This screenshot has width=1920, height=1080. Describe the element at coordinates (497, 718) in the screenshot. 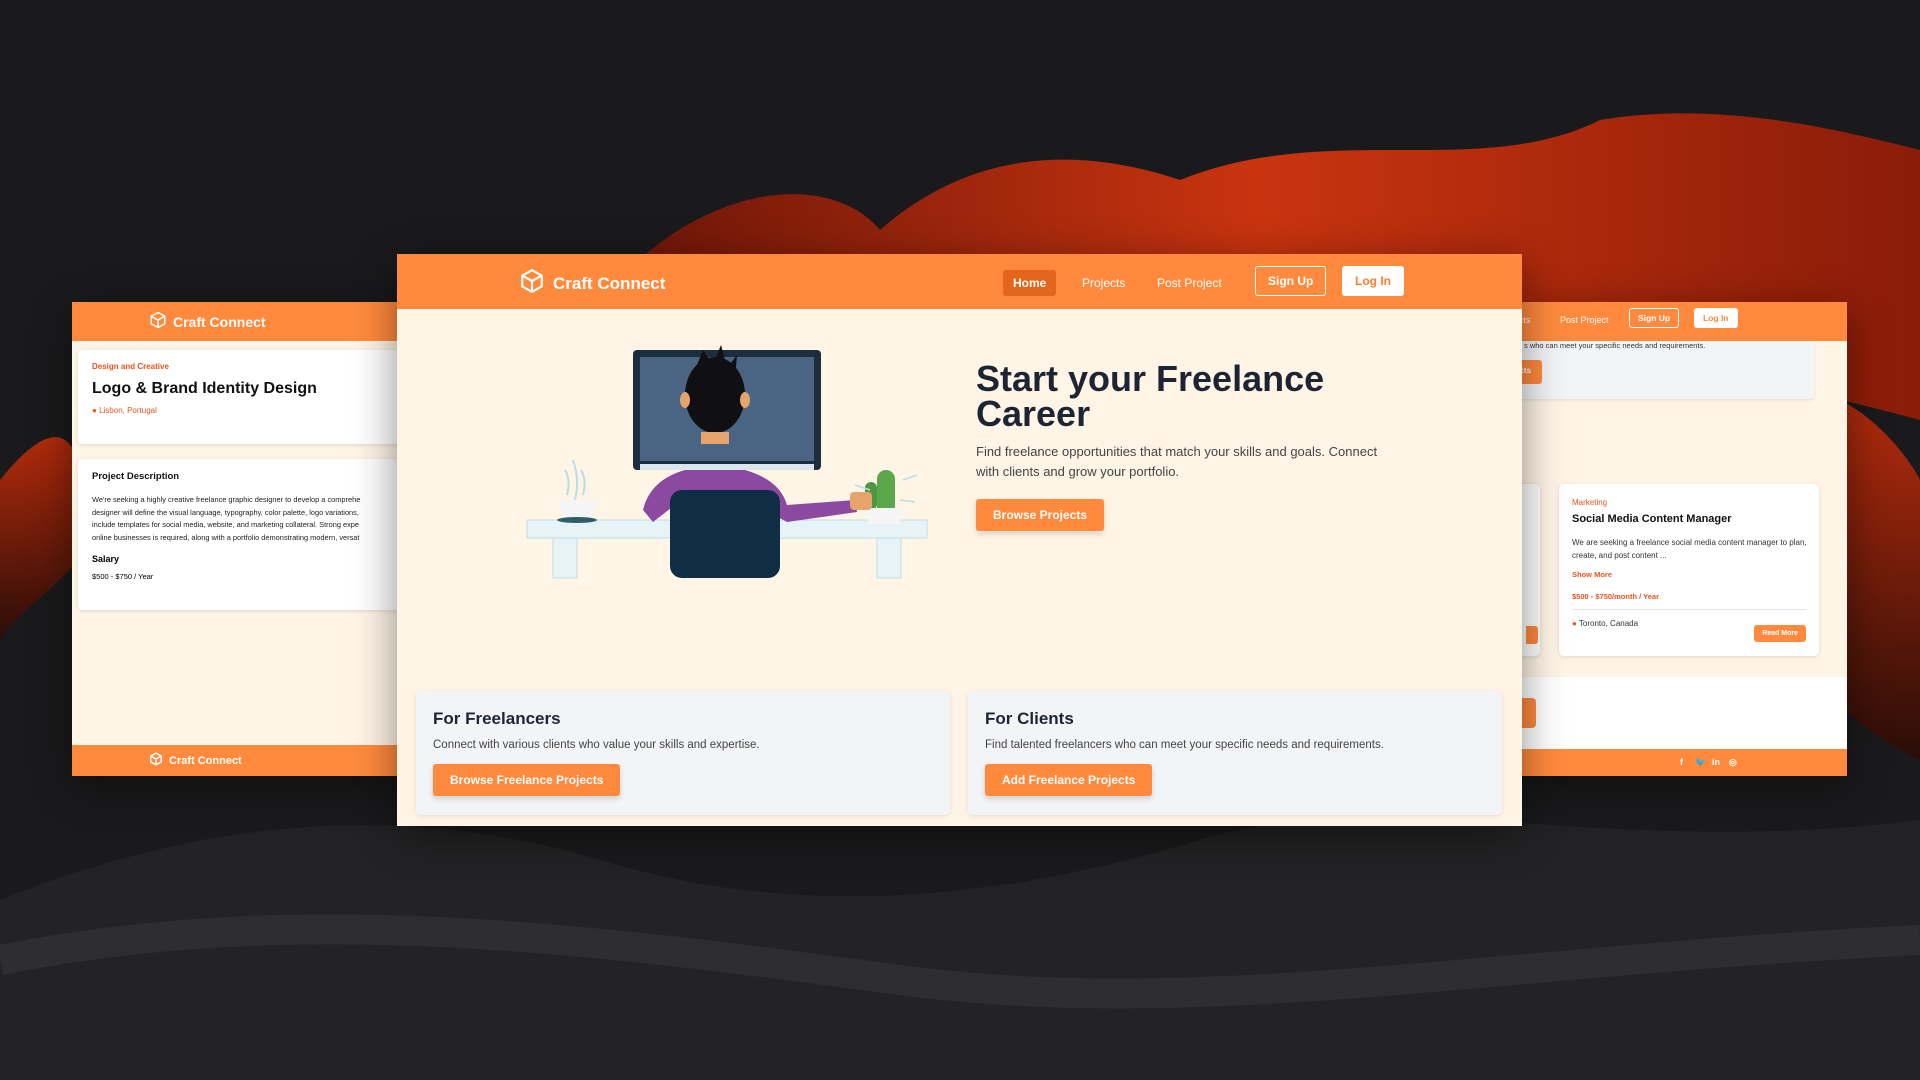

I see `freelancers-title: For Freelancers` at that location.